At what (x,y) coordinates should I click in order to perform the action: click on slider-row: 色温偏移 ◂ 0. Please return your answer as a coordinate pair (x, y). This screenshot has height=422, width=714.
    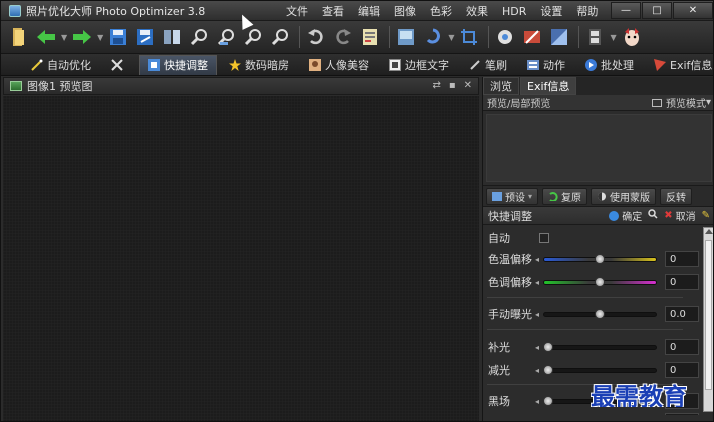
    Looking at the image, I should click on (591, 259).